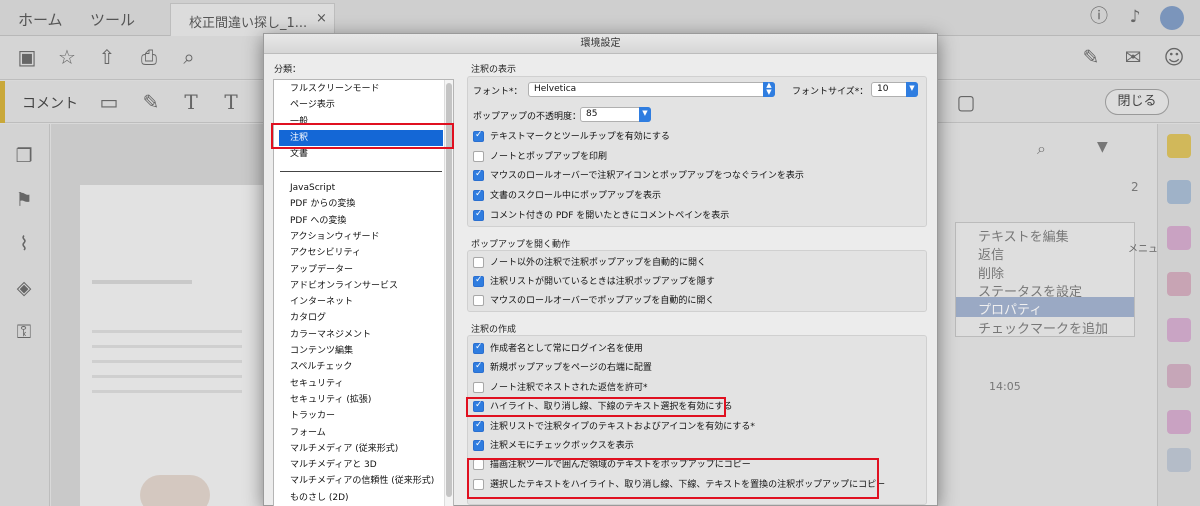 Image resolution: width=1200 pixels, height=506 pixels. I want to click on category-item: マルチメディアの信頼性 (従来形式), so click(362, 481).